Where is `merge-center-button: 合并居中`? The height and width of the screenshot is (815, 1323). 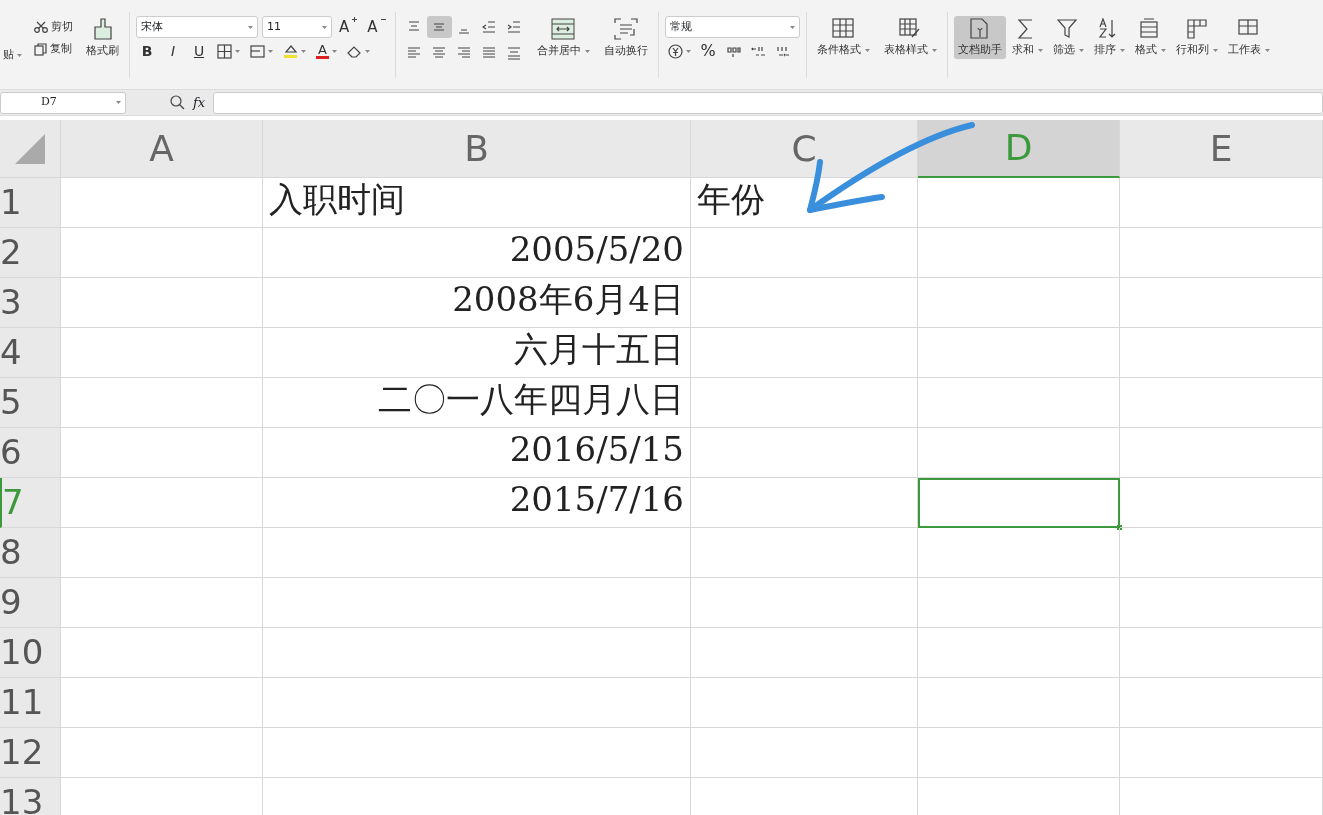
merge-center-button: 合并居中 is located at coordinates (563, 38).